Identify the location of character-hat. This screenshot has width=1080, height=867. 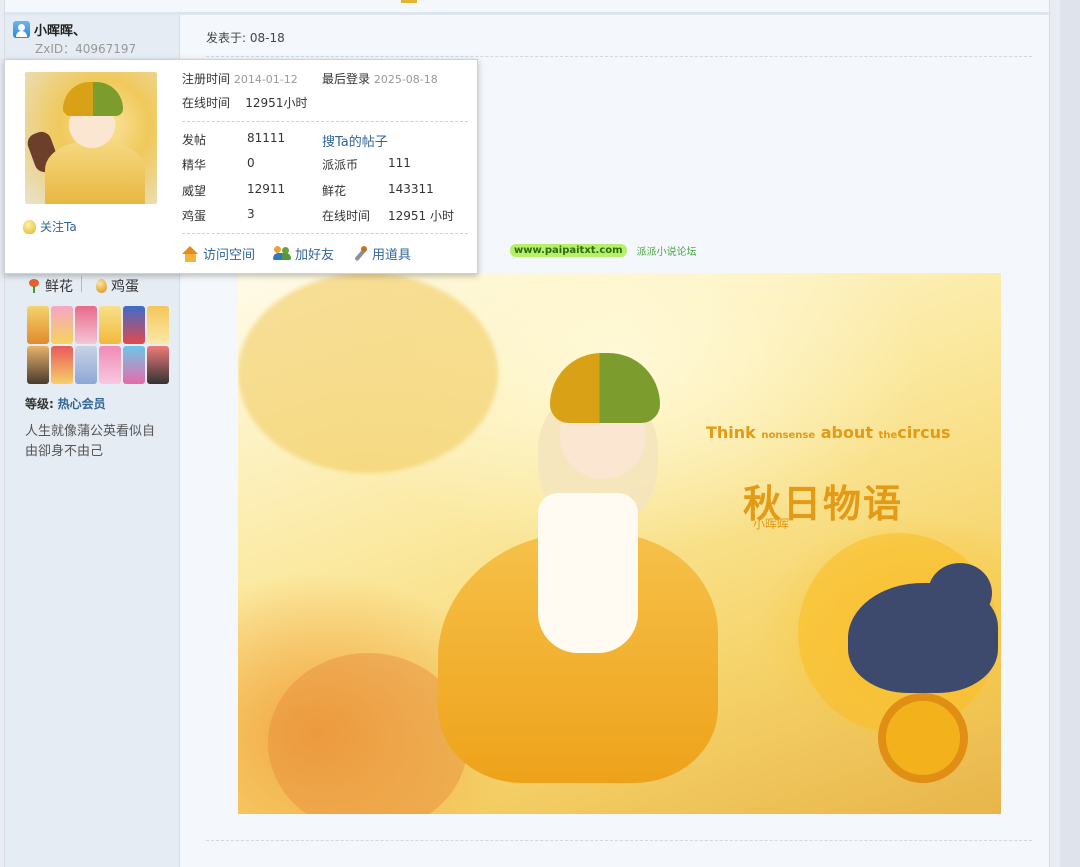
(605, 388).